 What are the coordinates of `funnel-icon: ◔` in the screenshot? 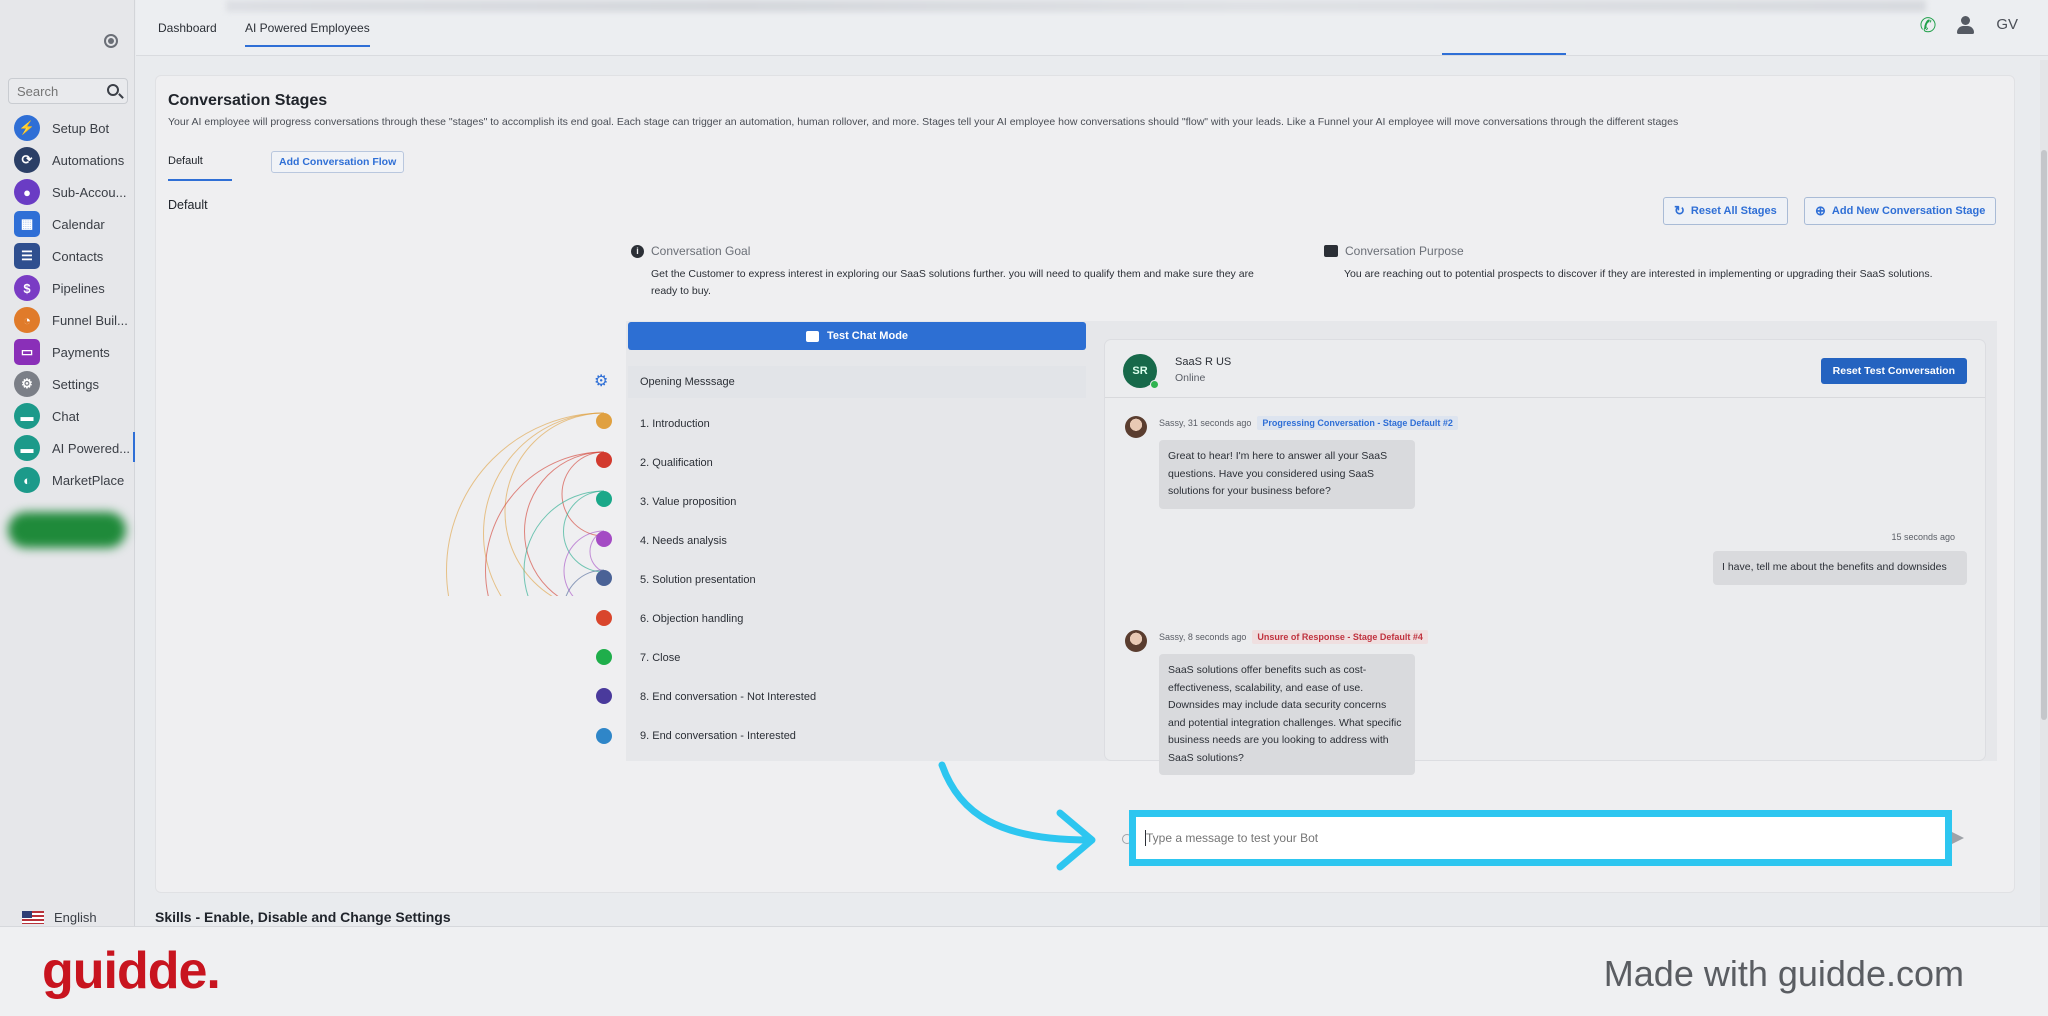 It's located at (27, 320).